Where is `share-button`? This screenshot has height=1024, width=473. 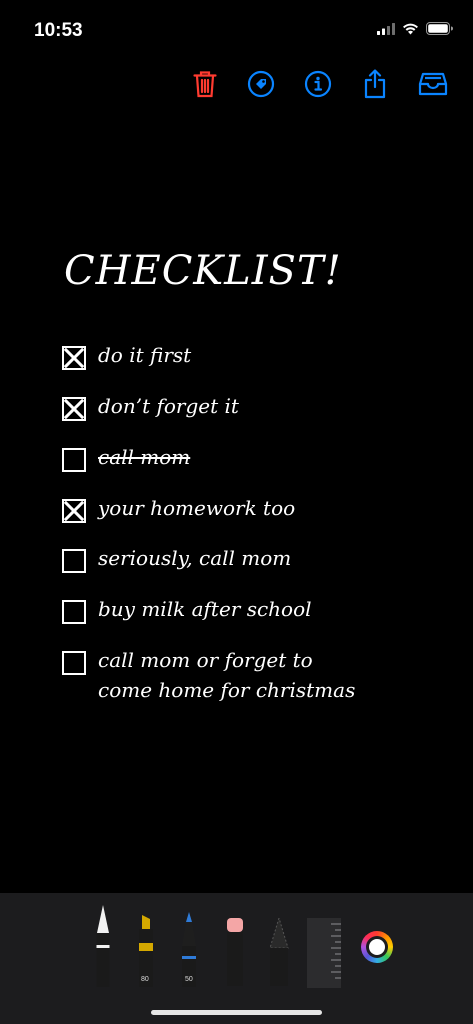 share-button is located at coordinates (375, 86).